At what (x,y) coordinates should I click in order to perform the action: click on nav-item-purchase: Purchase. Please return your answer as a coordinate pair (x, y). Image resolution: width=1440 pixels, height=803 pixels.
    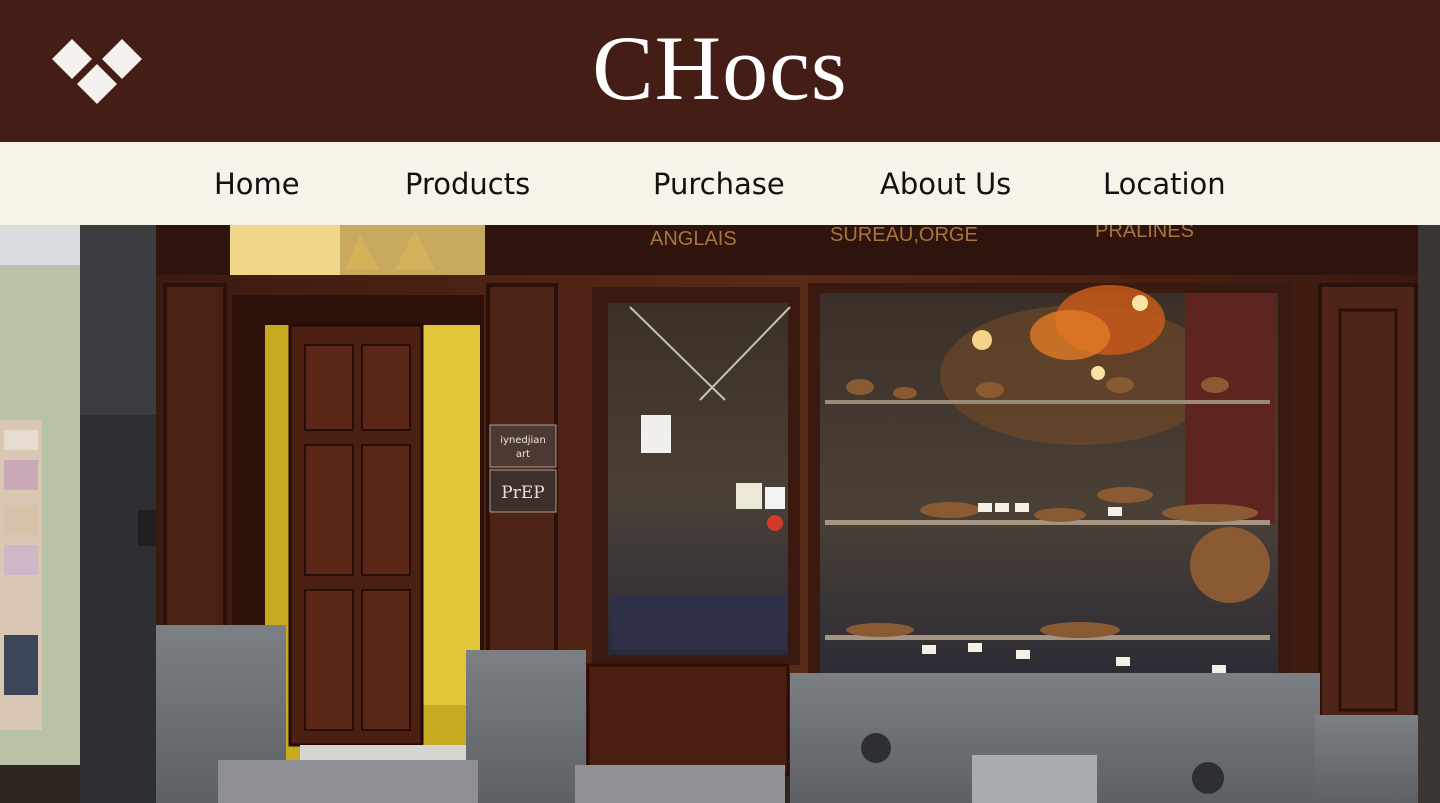
    Looking at the image, I should click on (719, 184).